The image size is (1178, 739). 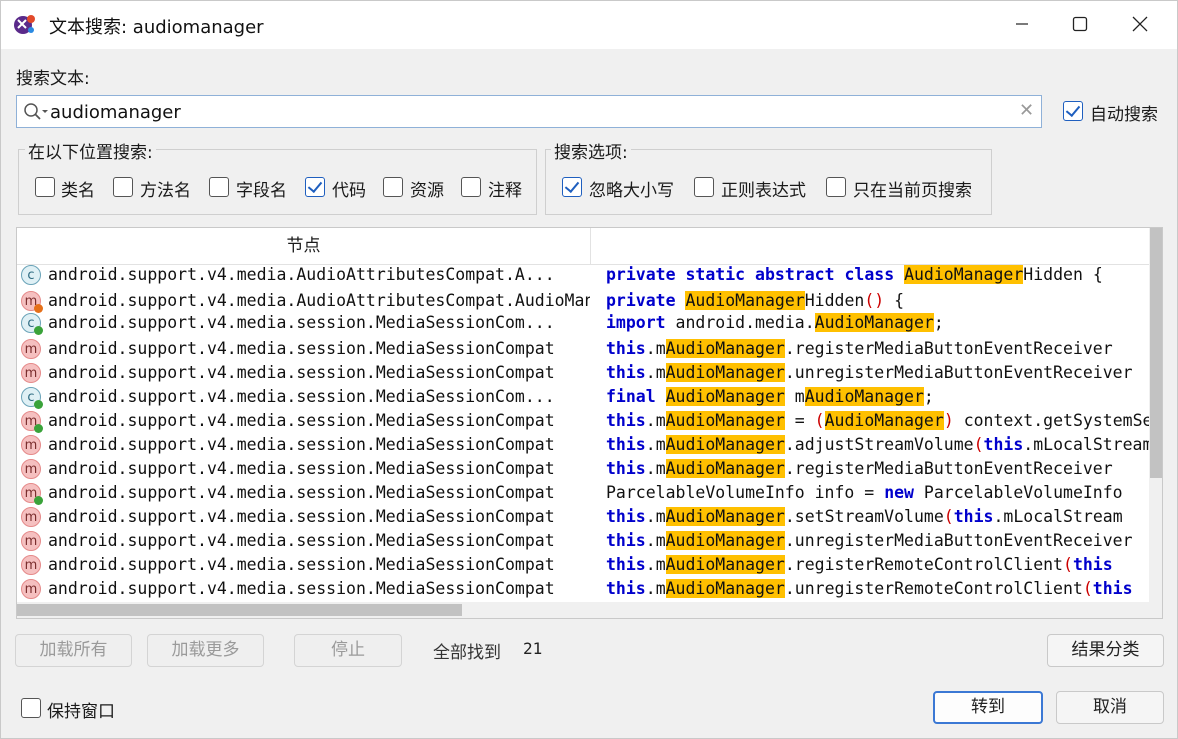 I want to click on regex-checkbox, so click(x=704, y=187).